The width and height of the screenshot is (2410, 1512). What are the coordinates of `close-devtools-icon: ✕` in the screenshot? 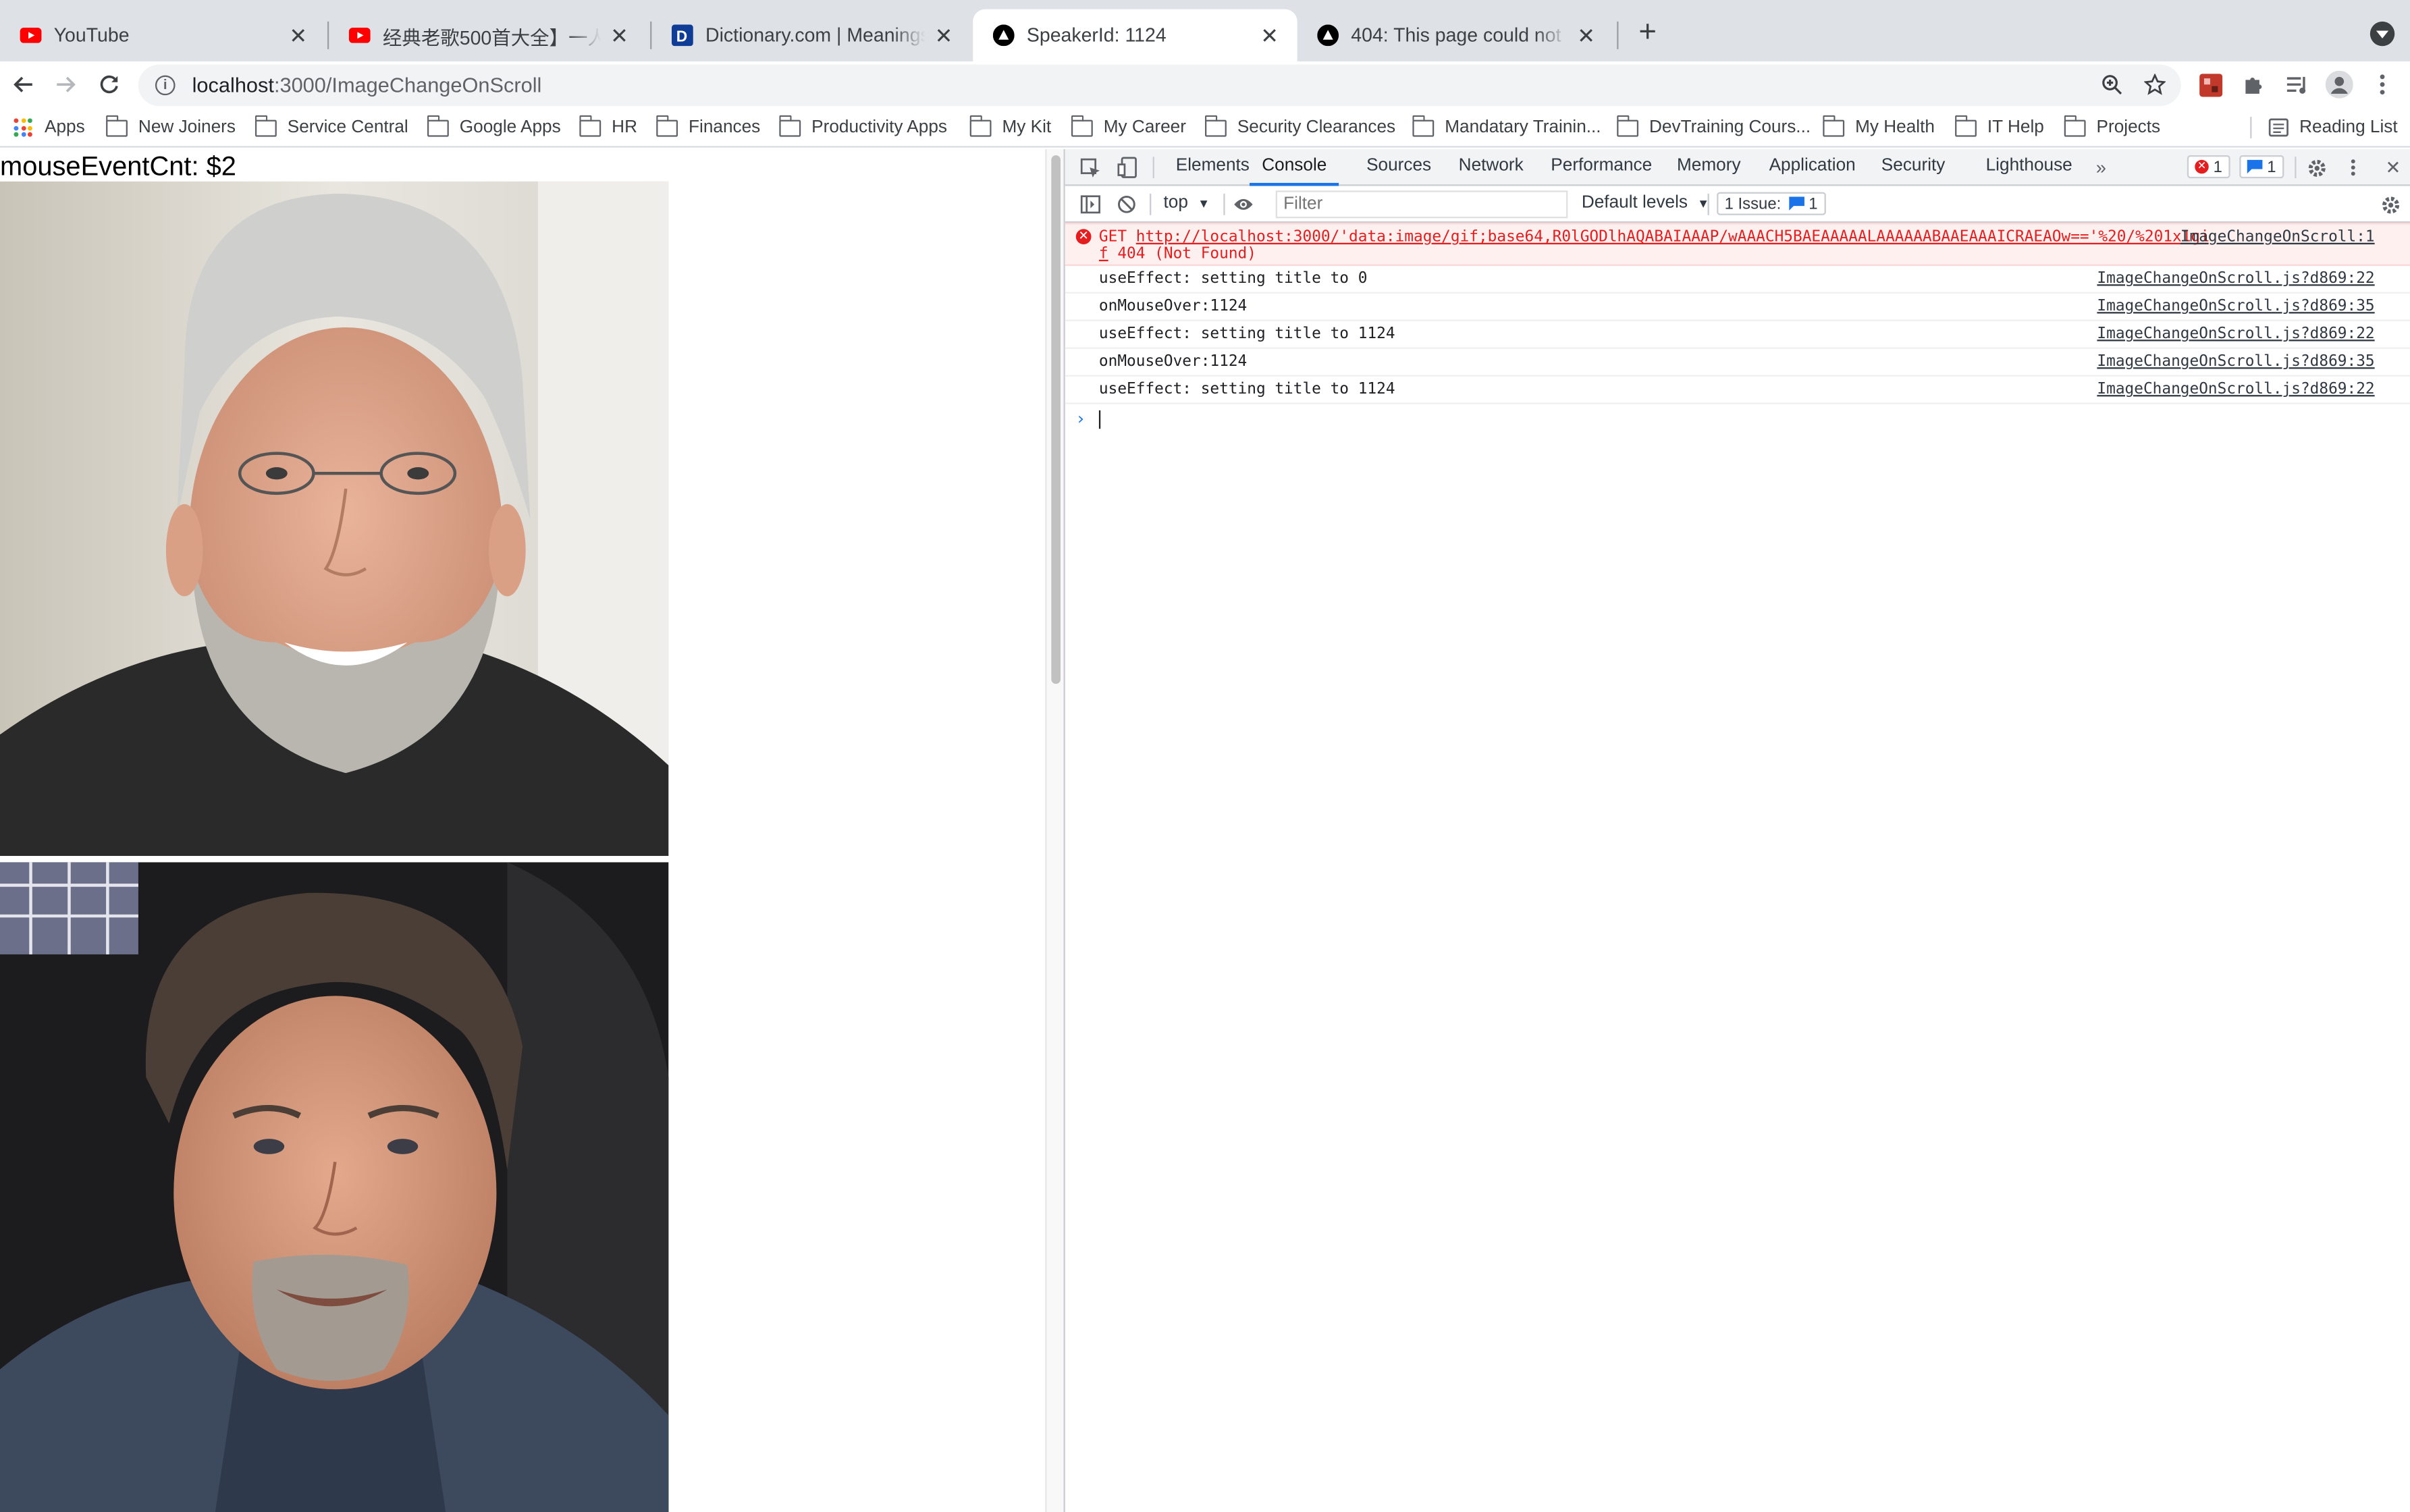 It's located at (2393, 167).